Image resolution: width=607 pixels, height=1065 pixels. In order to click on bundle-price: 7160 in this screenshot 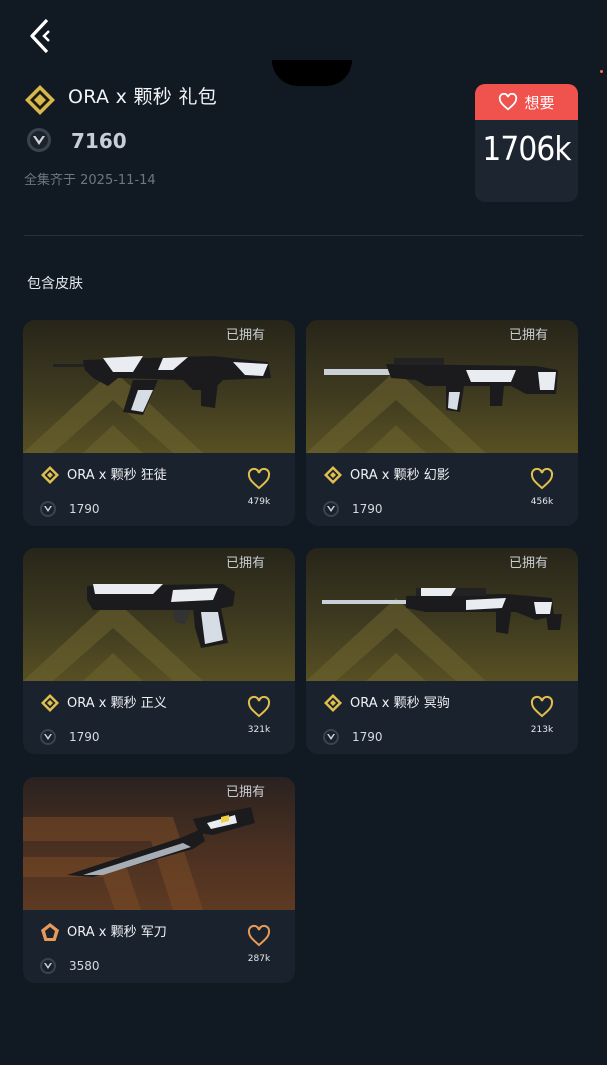, I will do `click(99, 141)`.